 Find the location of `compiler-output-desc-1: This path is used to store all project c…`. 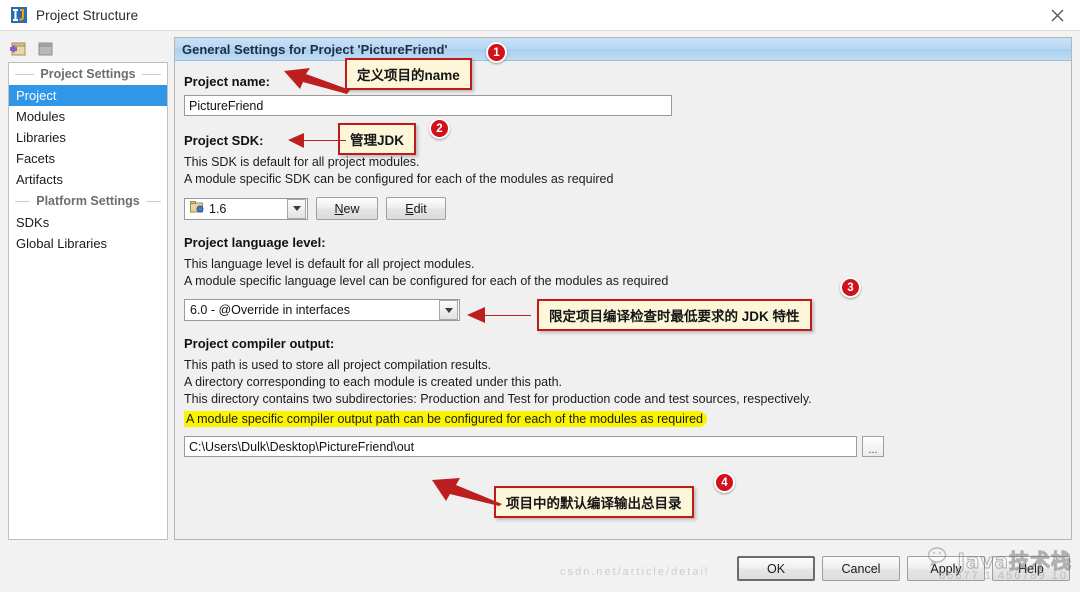

compiler-output-desc-1: This path is used to store all project c… is located at coordinates (338, 365).